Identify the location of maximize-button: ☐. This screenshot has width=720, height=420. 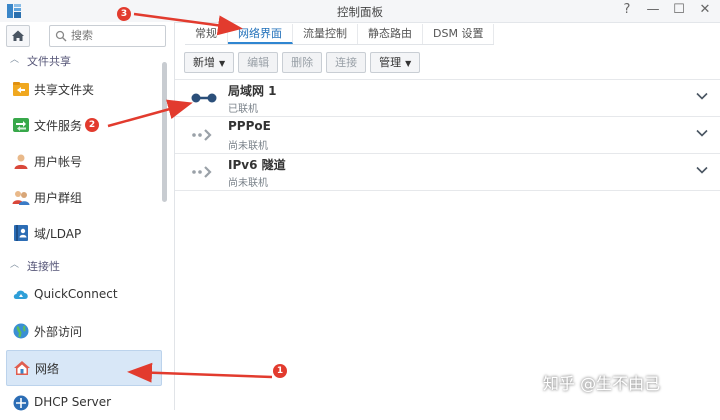
(679, 9).